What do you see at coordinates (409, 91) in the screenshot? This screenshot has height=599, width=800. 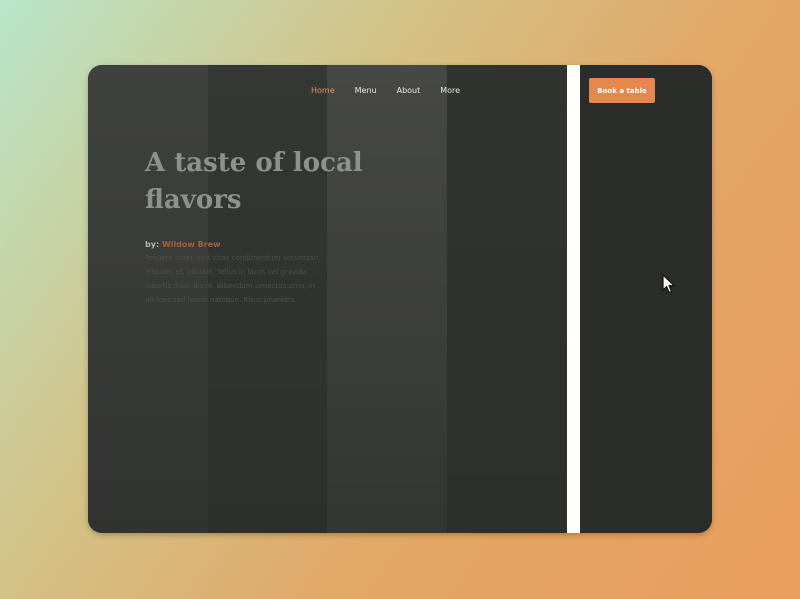 I see `nav-item-about: About` at bounding box center [409, 91].